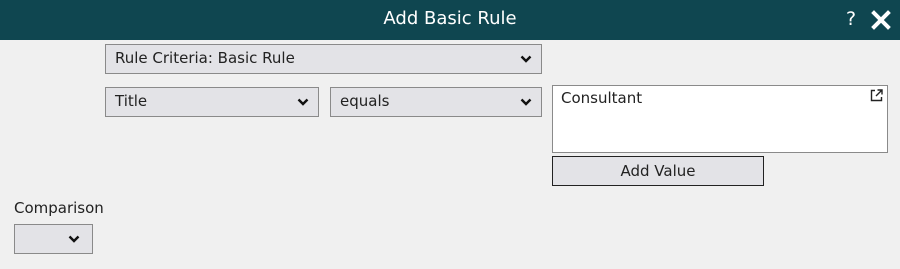  What do you see at coordinates (881, 20) in the screenshot?
I see `close-icon` at bounding box center [881, 20].